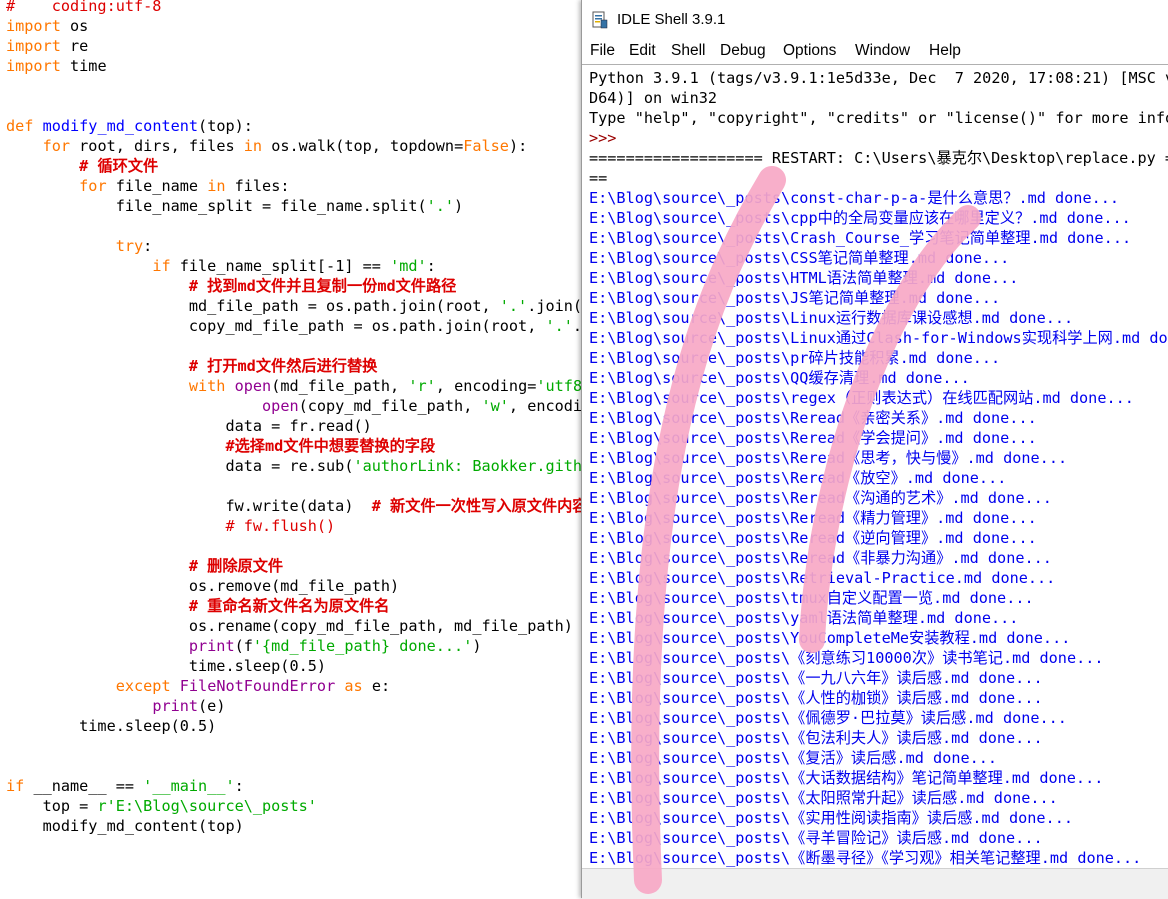  What do you see at coordinates (486, 146) in the screenshot?
I see `code-token: False` at bounding box center [486, 146].